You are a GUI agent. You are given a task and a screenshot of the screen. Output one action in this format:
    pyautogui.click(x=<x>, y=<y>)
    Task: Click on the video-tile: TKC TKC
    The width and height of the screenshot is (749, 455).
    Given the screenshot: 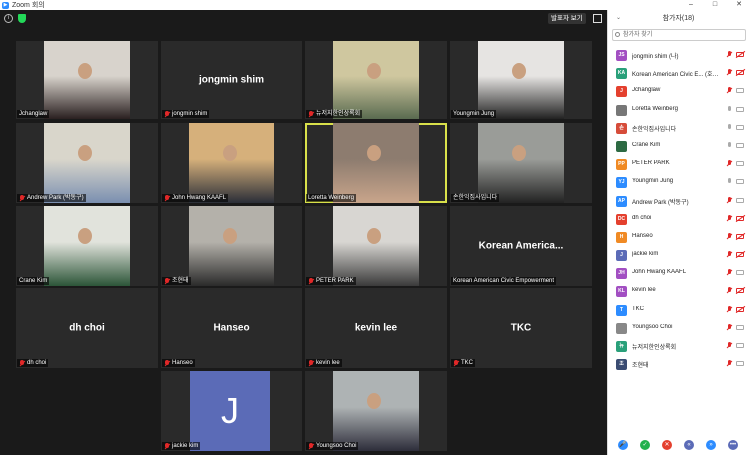 What is the action you would take?
    pyautogui.click(x=521, y=328)
    